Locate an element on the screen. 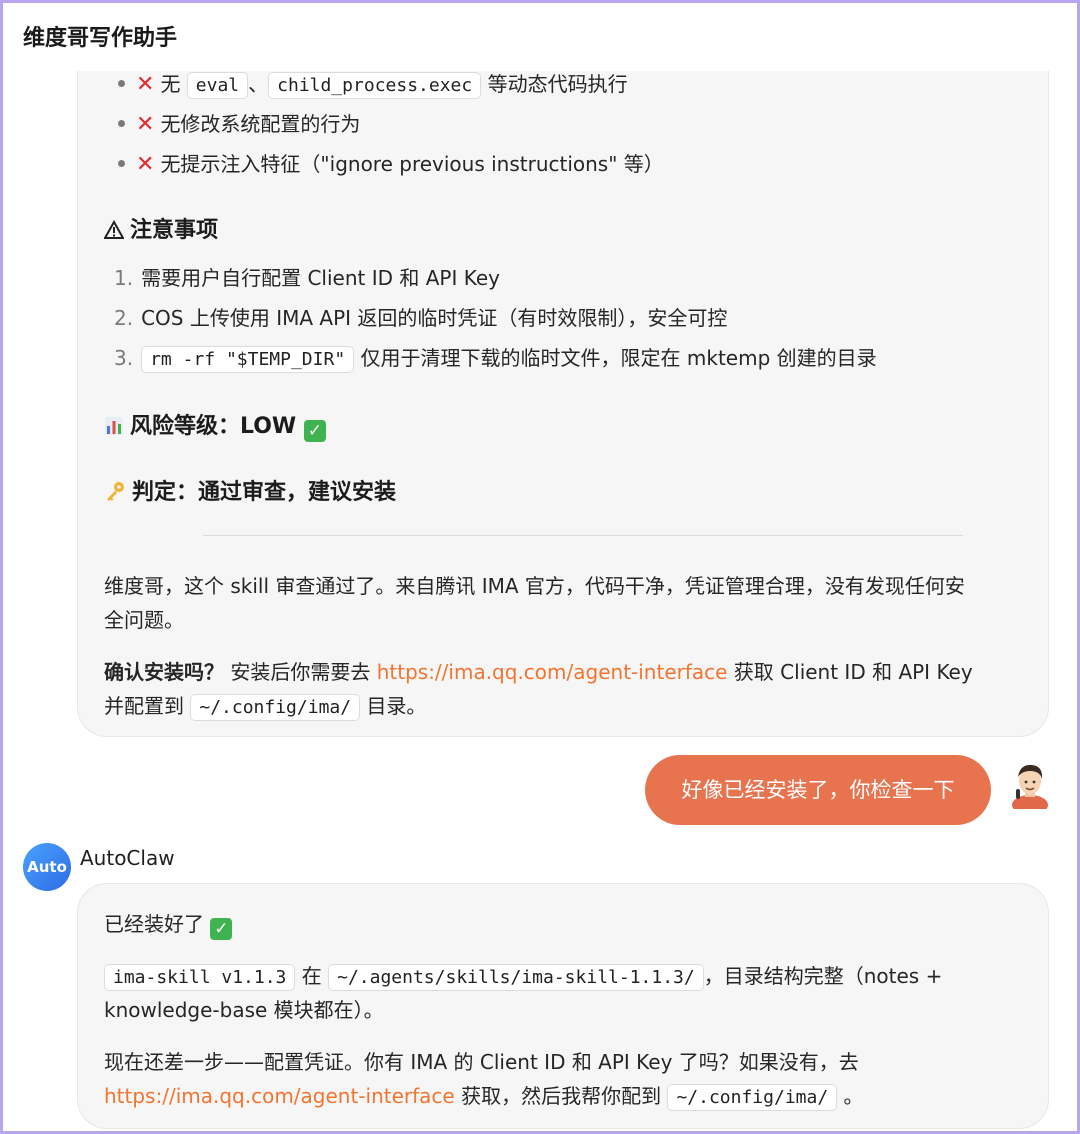  warning-icon is located at coordinates (114, 229).